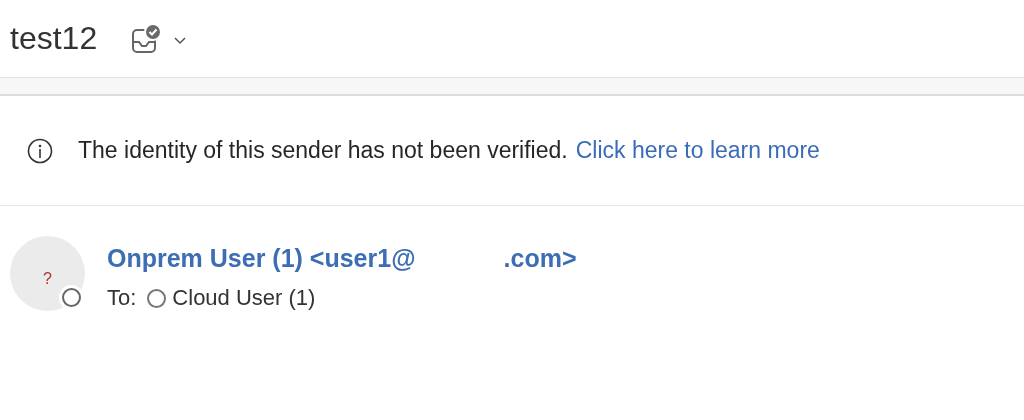  I want to click on learn-more-link: Click here to learn more, so click(697, 150).